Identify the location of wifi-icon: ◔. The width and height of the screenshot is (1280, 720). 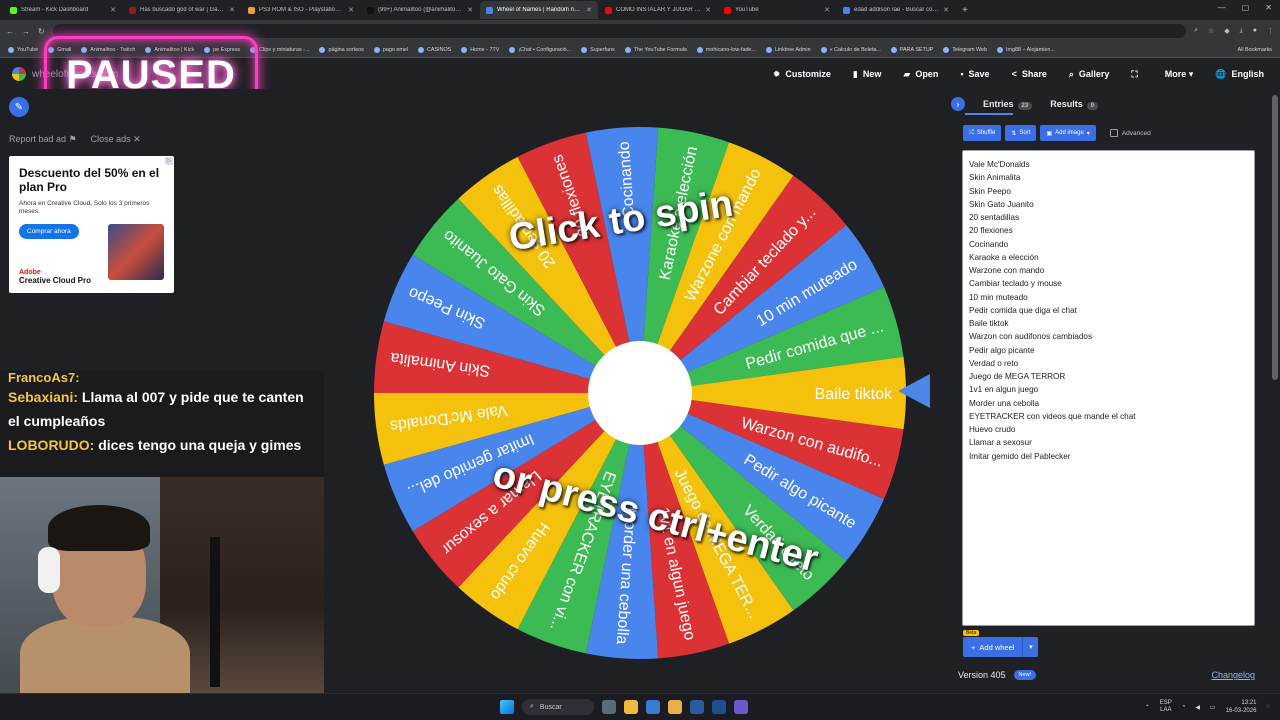
(1184, 707).